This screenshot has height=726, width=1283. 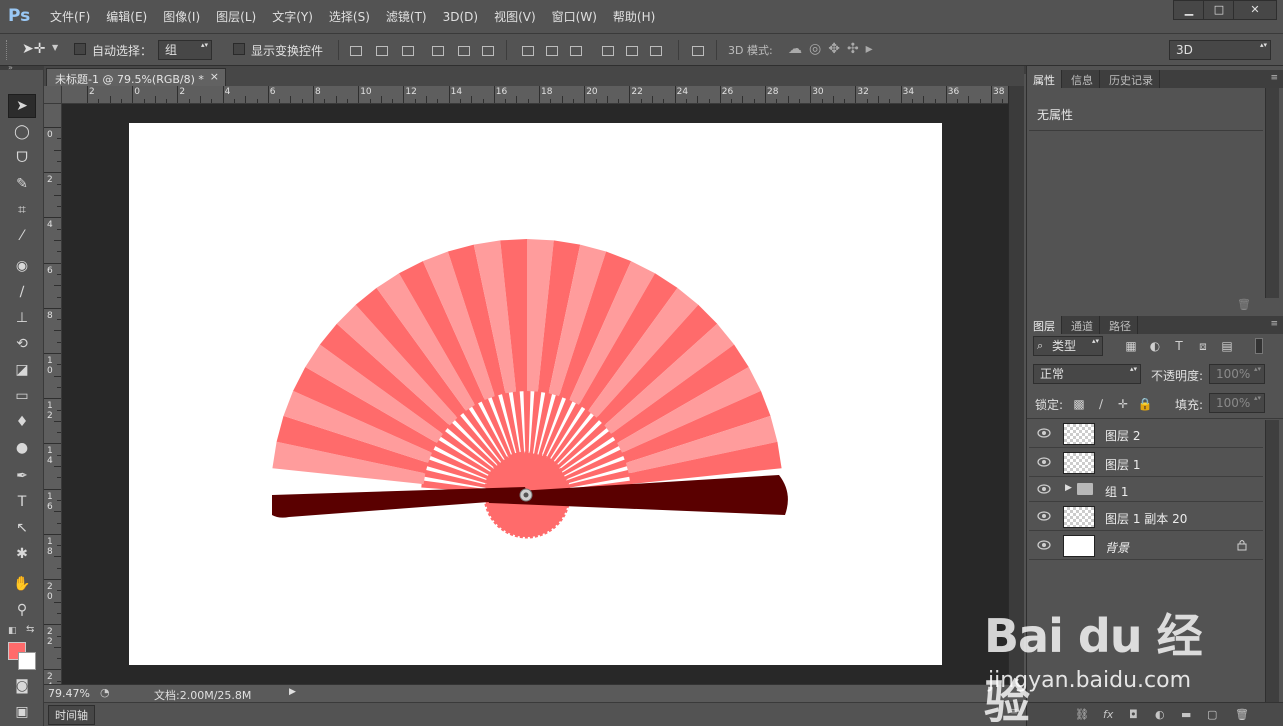 What do you see at coordinates (1108, 714) in the screenshot?
I see `fx-icon: fx` at bounding box center [1108, 714].